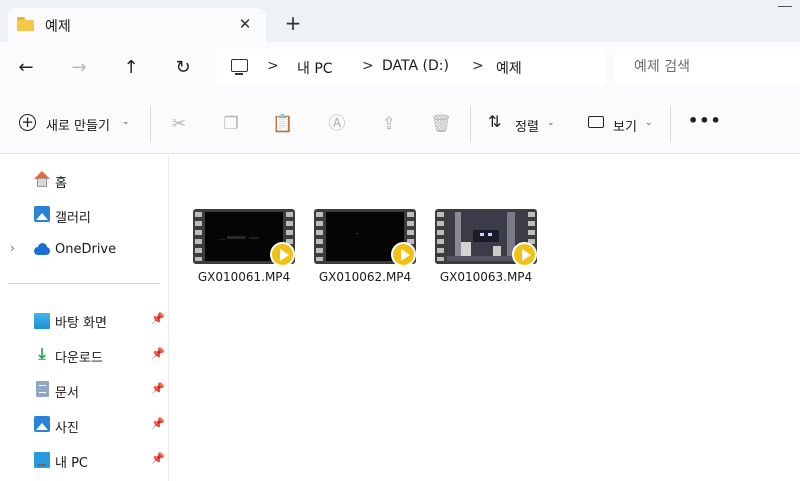 This screenshot has width=800, height=481. What do you see at coordinates (42, 249) in the screenshot?
I see `onedrive-icon` at bounding box center [42, 249].